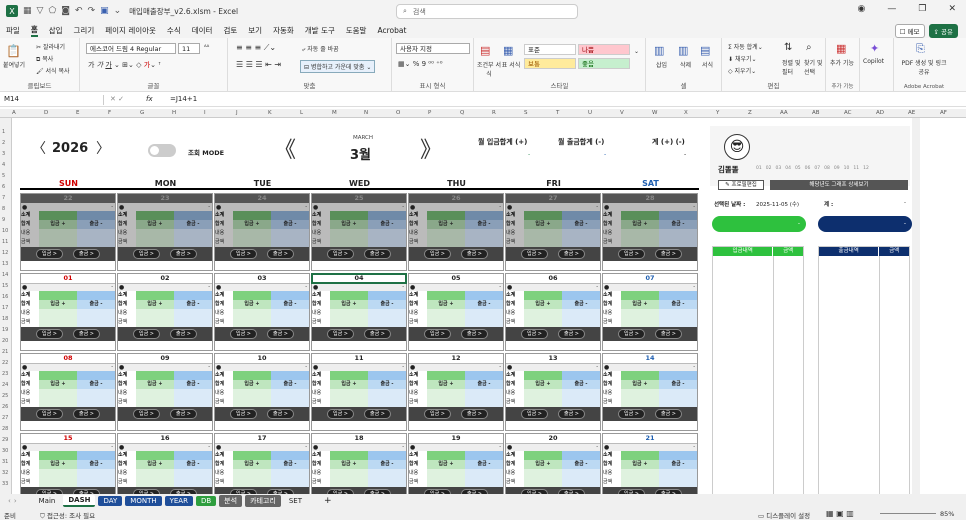 Image resolution: width=966 pixels, height=520 pixels. Describe the element at coordinates (356, 30) in the screenshot. I see `menu-item: 도움말` at that location.